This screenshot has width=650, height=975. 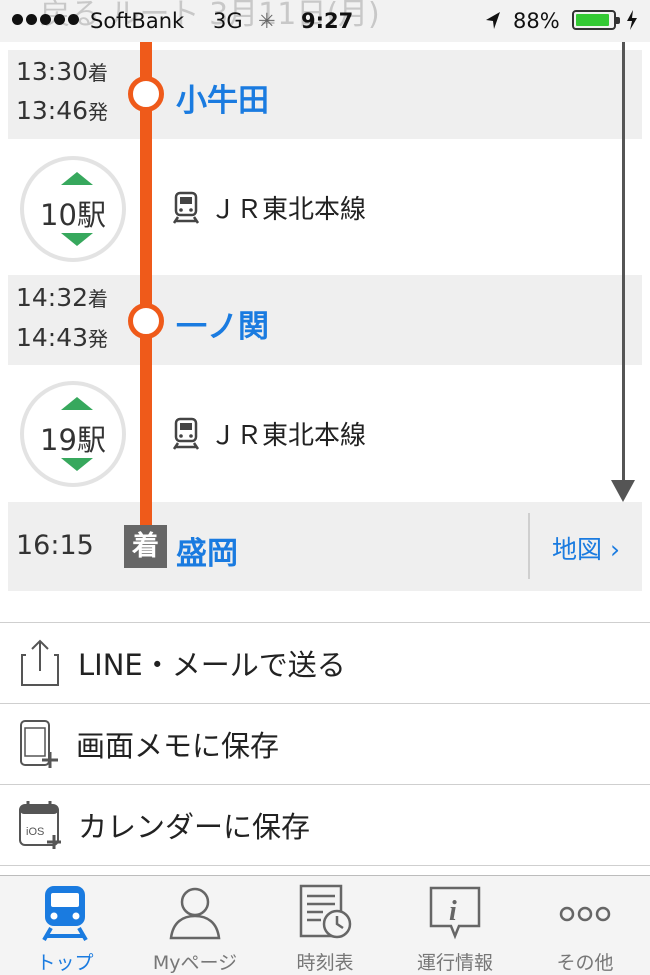 What do you see at coordinates (325, 546) in the screenshot?
I see `destination-row` at bounding box center [325, 546].